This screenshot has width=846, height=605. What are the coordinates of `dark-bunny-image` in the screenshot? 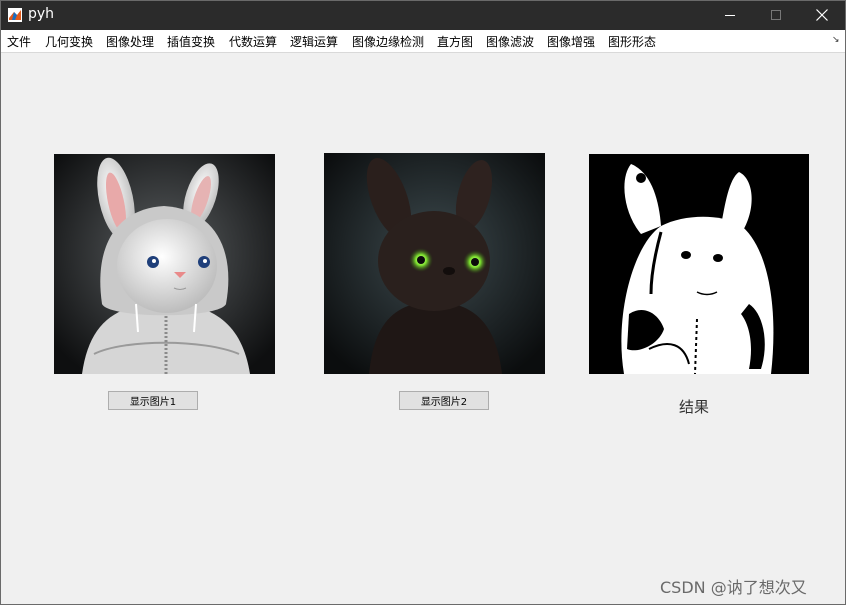 It's located at (434, 263).